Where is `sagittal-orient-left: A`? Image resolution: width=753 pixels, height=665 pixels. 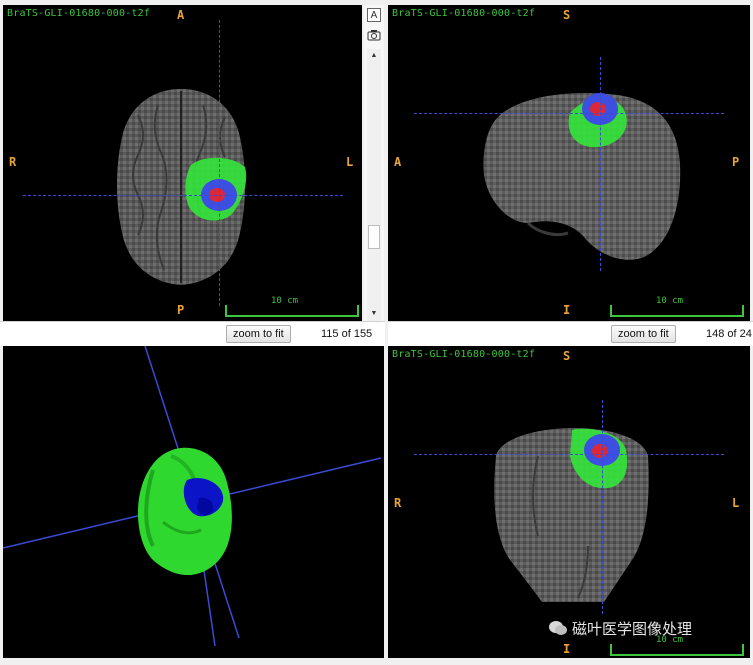
sagittal-orient-left: A is located at coordinates (398, 162).